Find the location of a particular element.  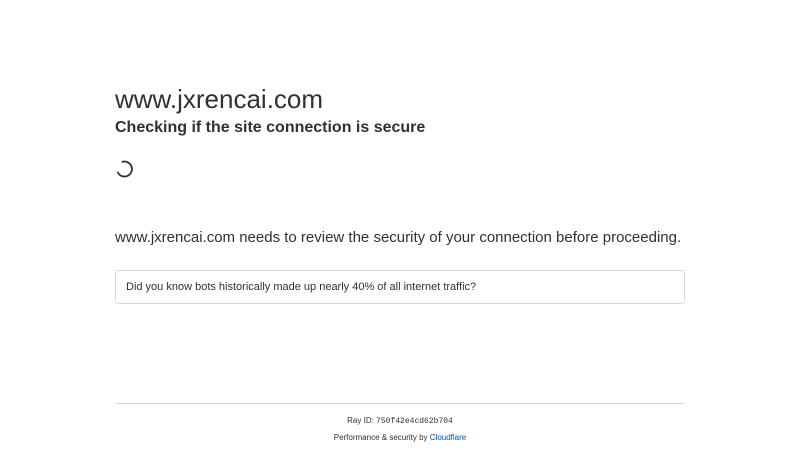

ray-id-label: Ray ID: is located at coordinates (360, 420).